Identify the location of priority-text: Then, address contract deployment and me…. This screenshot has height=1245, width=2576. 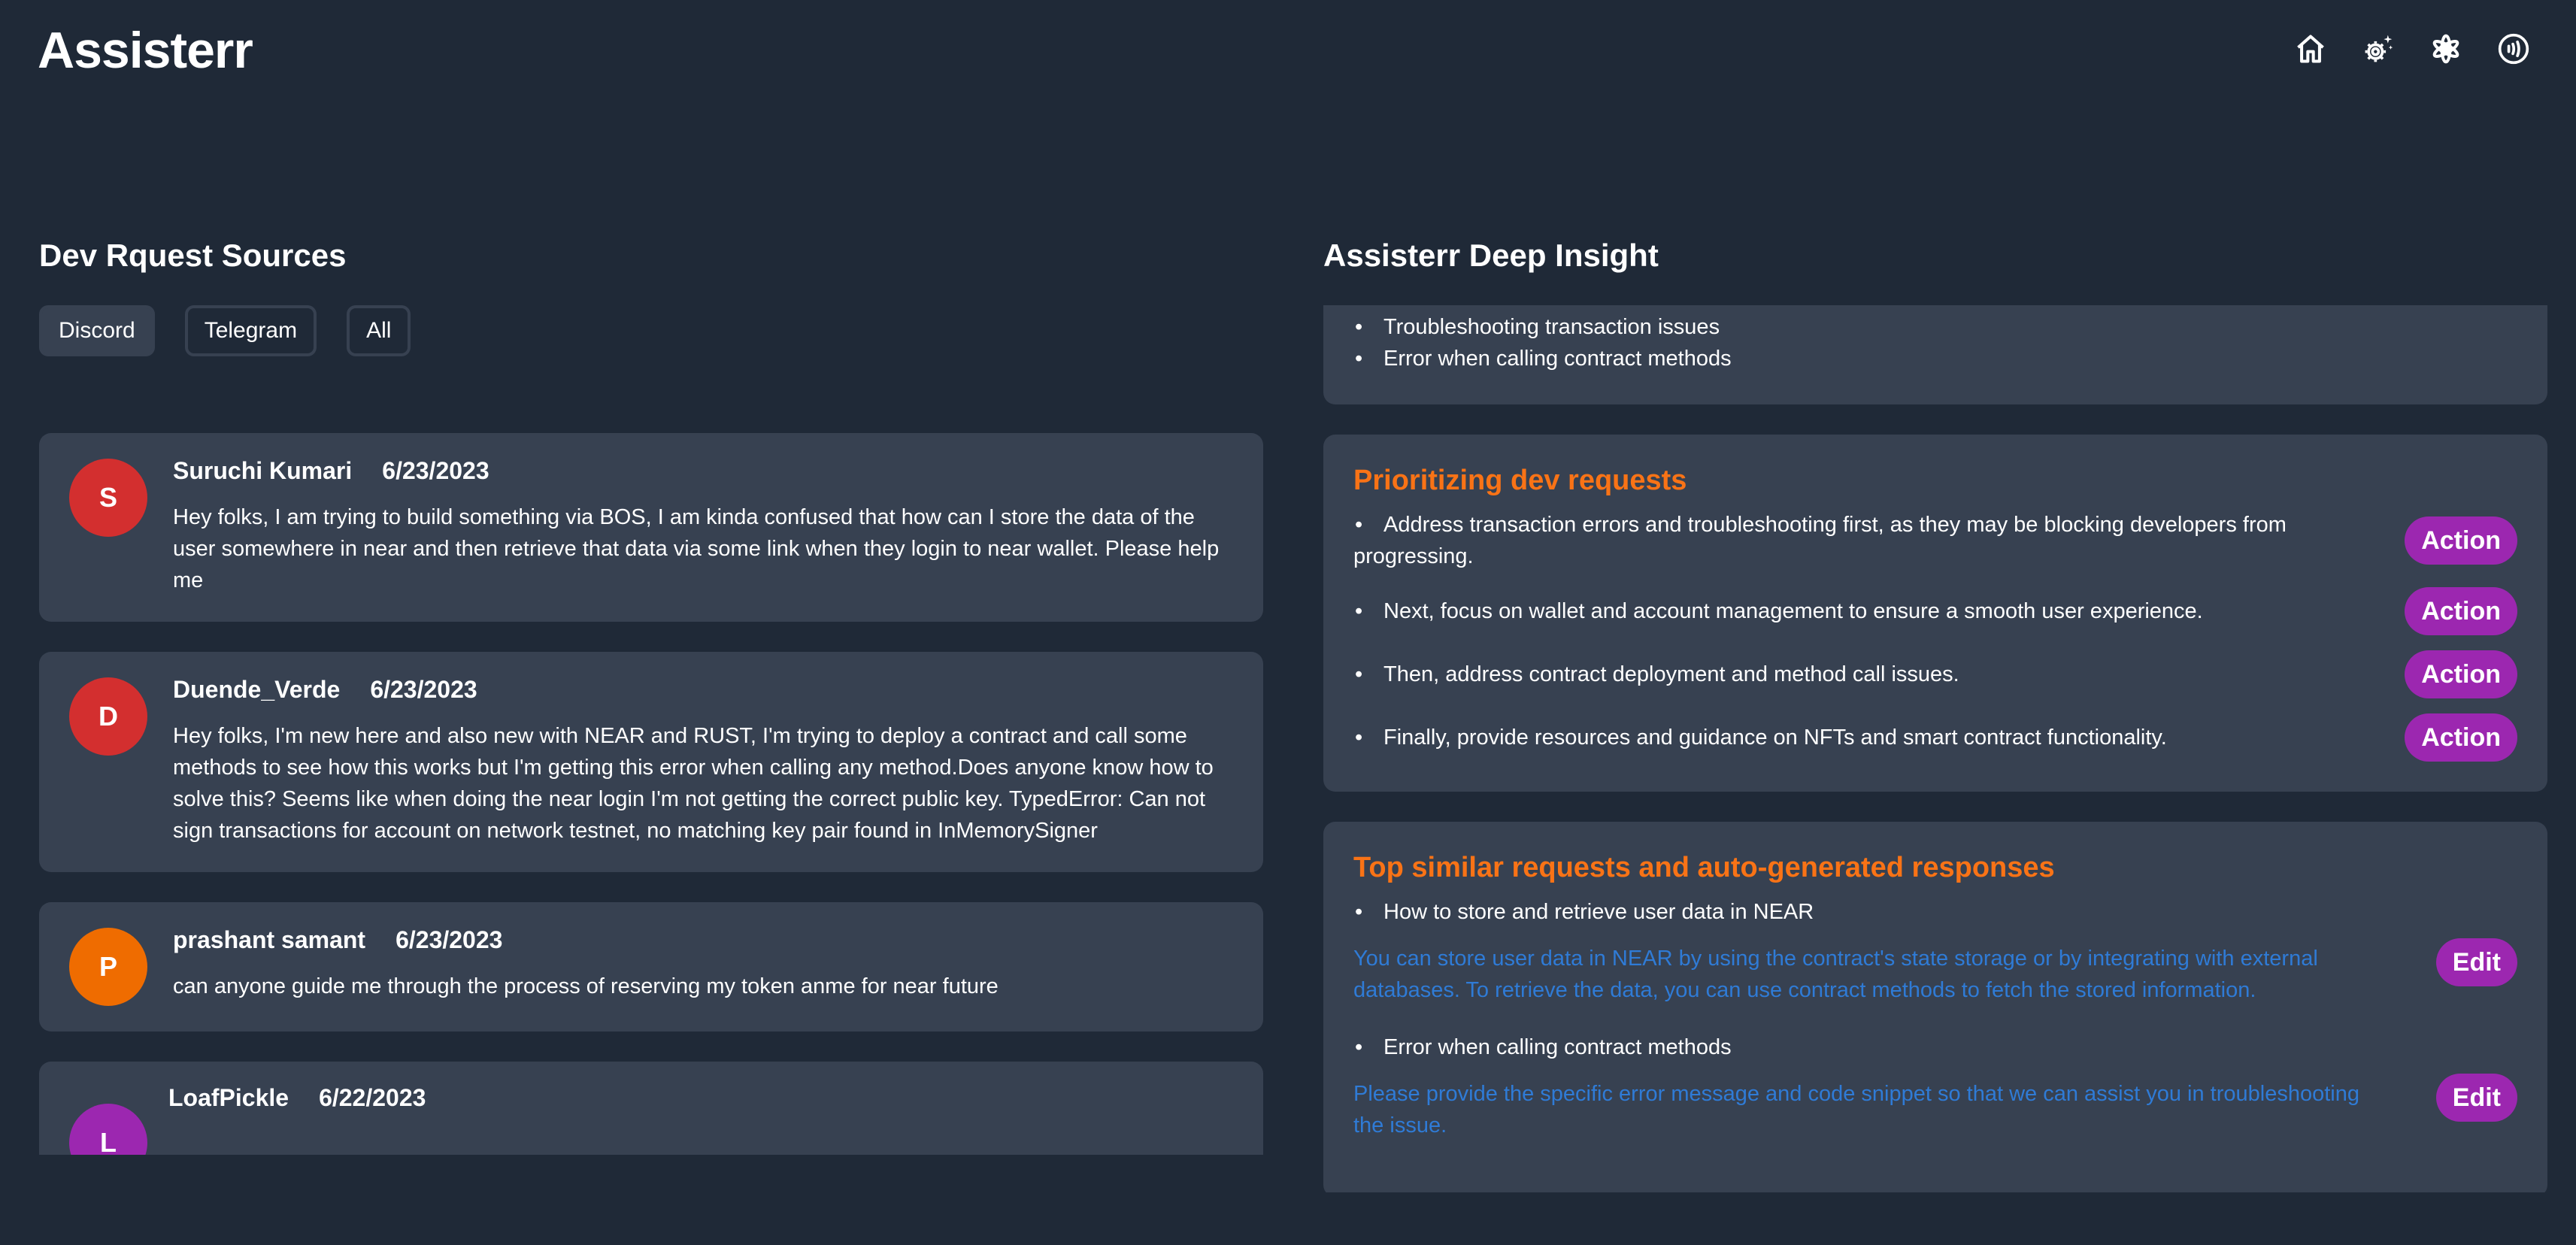
(1867, 674).